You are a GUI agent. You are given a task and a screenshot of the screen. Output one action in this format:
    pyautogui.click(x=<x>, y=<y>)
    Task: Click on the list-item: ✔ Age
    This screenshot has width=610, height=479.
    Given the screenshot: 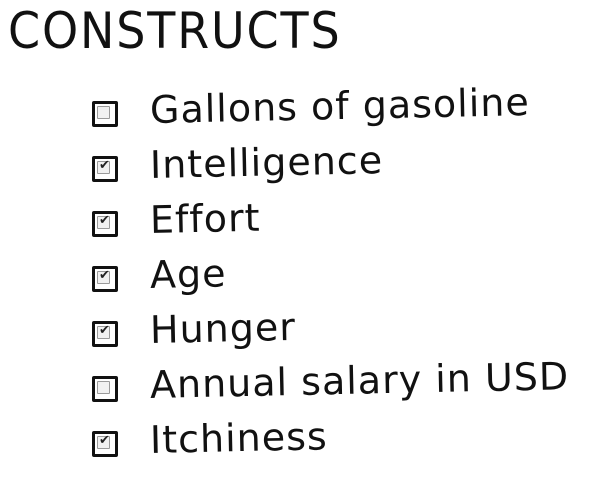 What is the action you would take?
    pyautogui.click(x=330, y=274)
    